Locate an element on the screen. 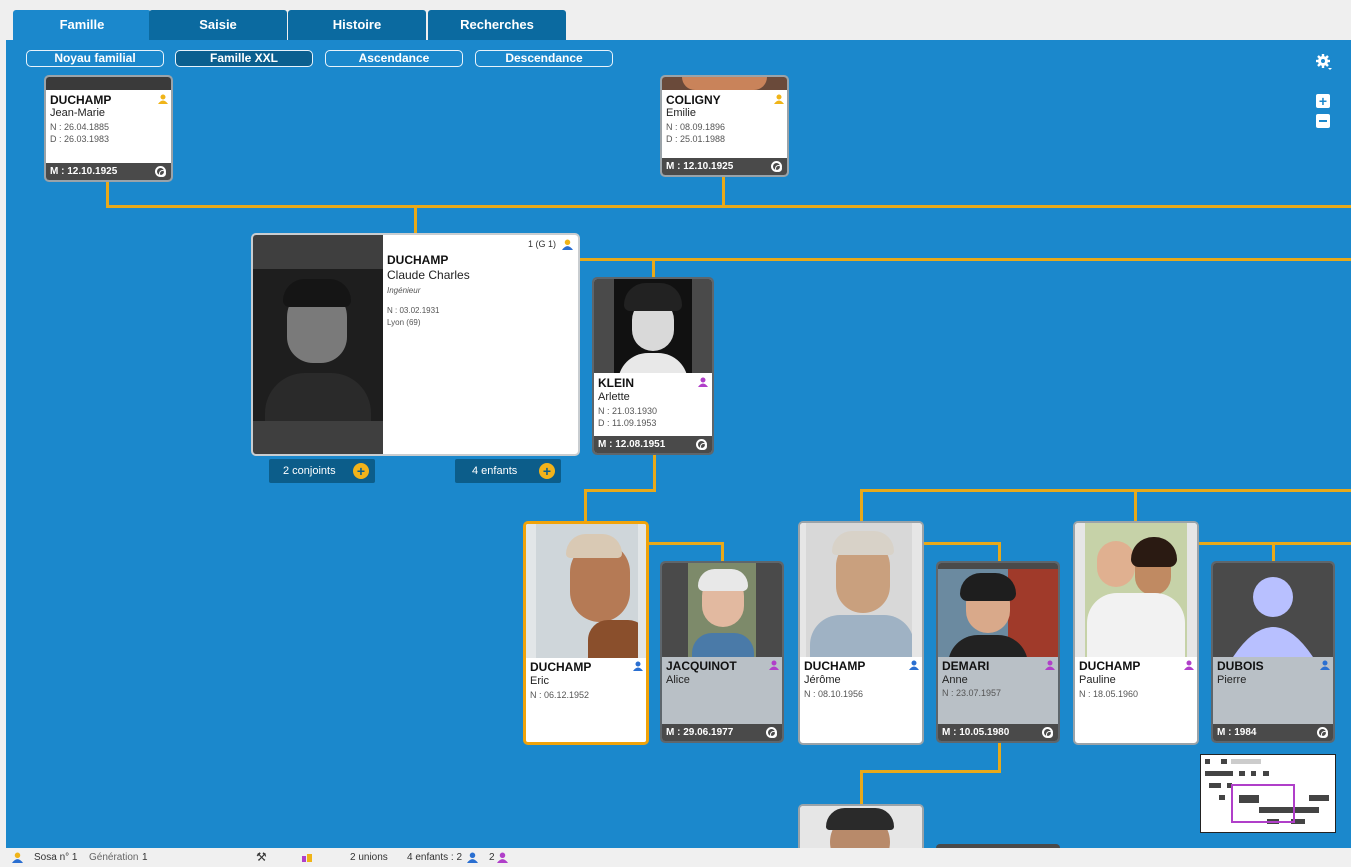 The width and height of the screenshot is (1351, 867). children-female-count: 2 is located at coordinates (492, 857).